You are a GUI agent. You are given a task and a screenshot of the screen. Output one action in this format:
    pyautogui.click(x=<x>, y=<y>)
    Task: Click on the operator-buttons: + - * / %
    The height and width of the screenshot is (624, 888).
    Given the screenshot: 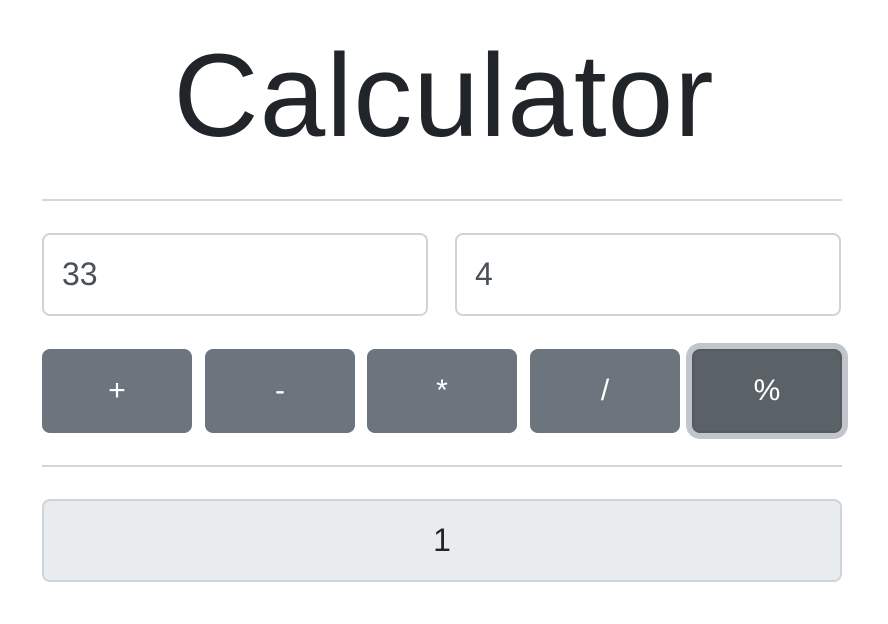 What is the action you would take?
    pyautogui.click(x=442, y=391)
    